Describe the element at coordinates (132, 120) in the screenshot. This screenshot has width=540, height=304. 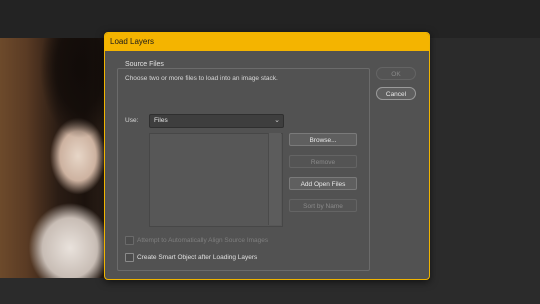
I see `use-label: Use:` at that location.